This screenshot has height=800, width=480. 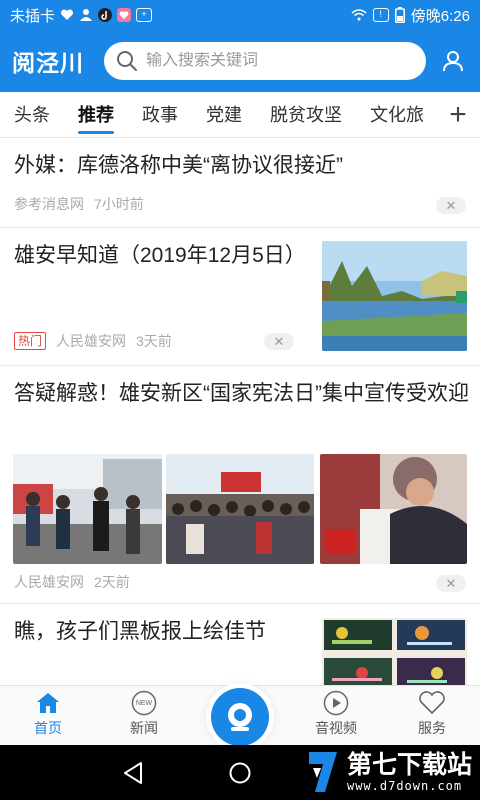 What do you see at coordinates (49, 204) in the screenshot?
I see `news-source: 参考消息网` at bounding box center [49, 204].